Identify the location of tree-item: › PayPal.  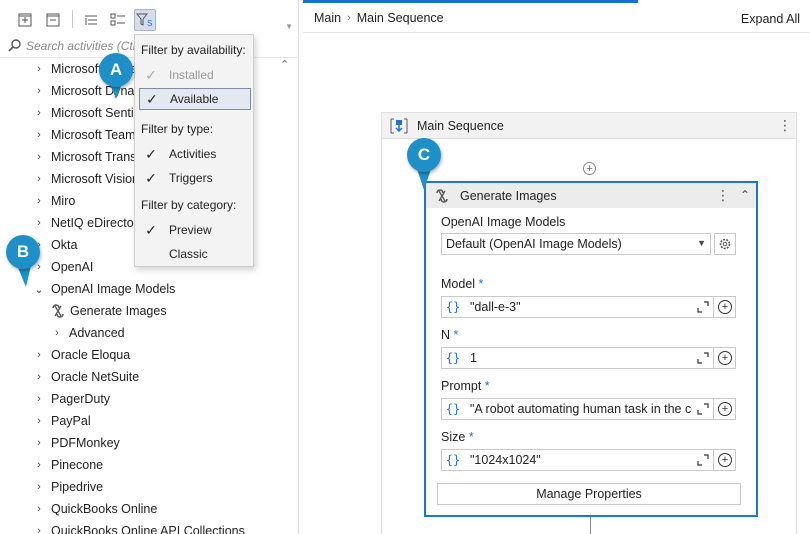
(145, 421).